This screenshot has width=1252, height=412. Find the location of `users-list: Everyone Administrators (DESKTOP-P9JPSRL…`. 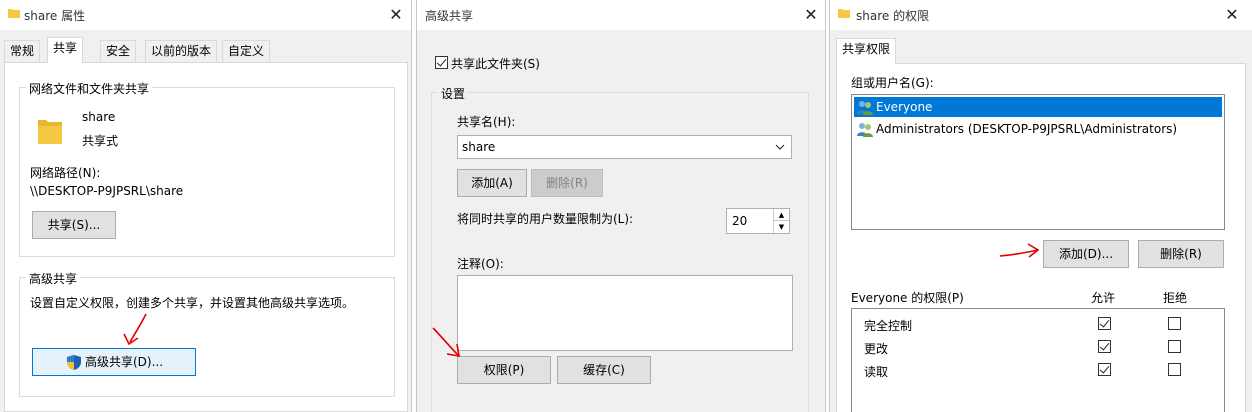

users-list: Everyone Administrators (DESKTOP-P9JPSRL… is located at coordinates (1038, 162).